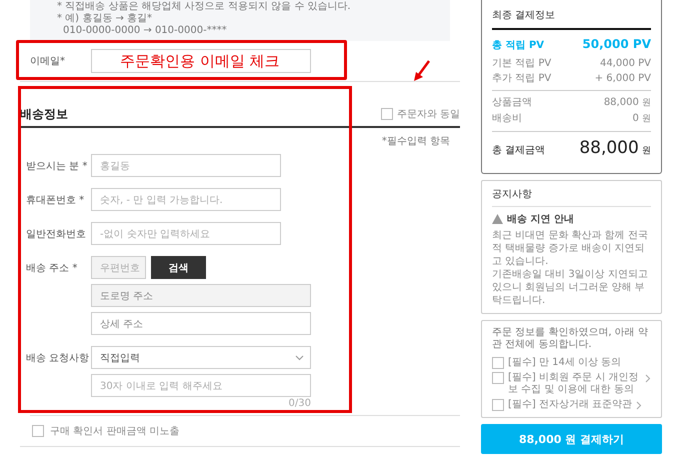  What do you see at coordinates (540, 219) in the screenshot?
I see `notice-heading: 배송 지연 안내` at bounding box center [540, 219].